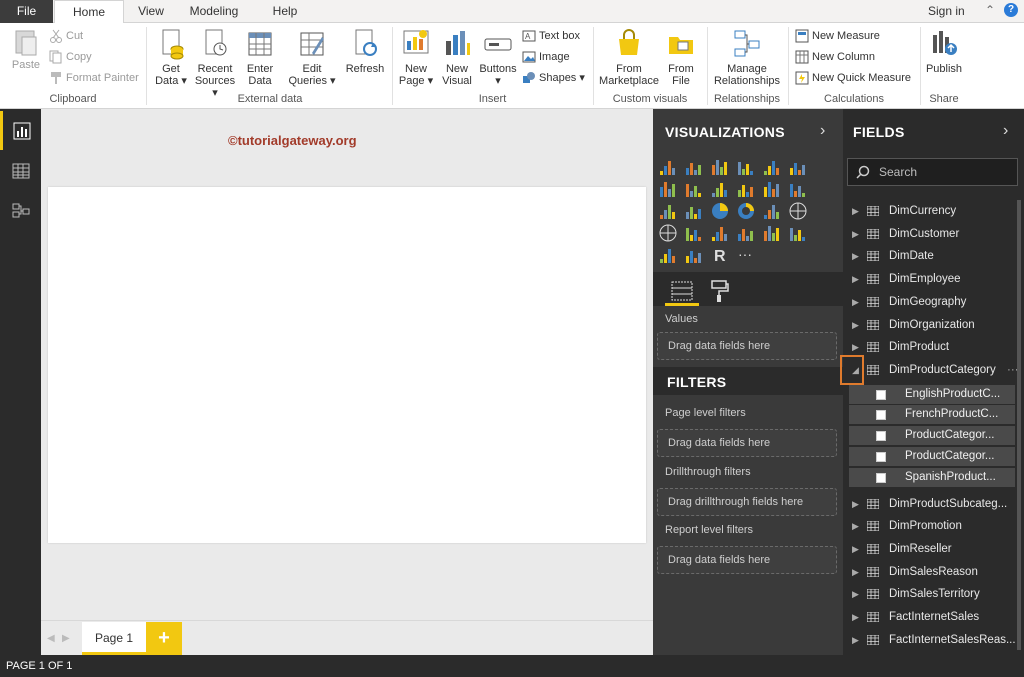  What do you see at coordinates (694, 233) in the screenshot?
I see `funnel-visual-icon` at bounding box center [694, 233].